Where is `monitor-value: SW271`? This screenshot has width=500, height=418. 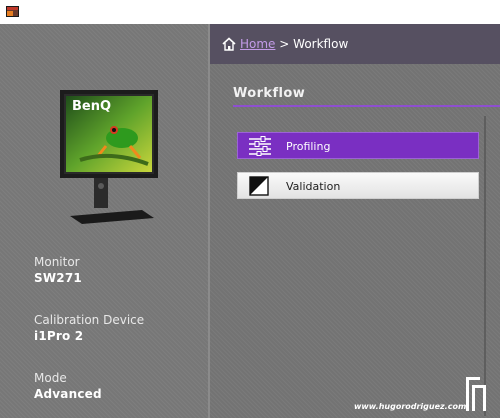 monitor-value: SW271 is located at coordinates (58, 278).